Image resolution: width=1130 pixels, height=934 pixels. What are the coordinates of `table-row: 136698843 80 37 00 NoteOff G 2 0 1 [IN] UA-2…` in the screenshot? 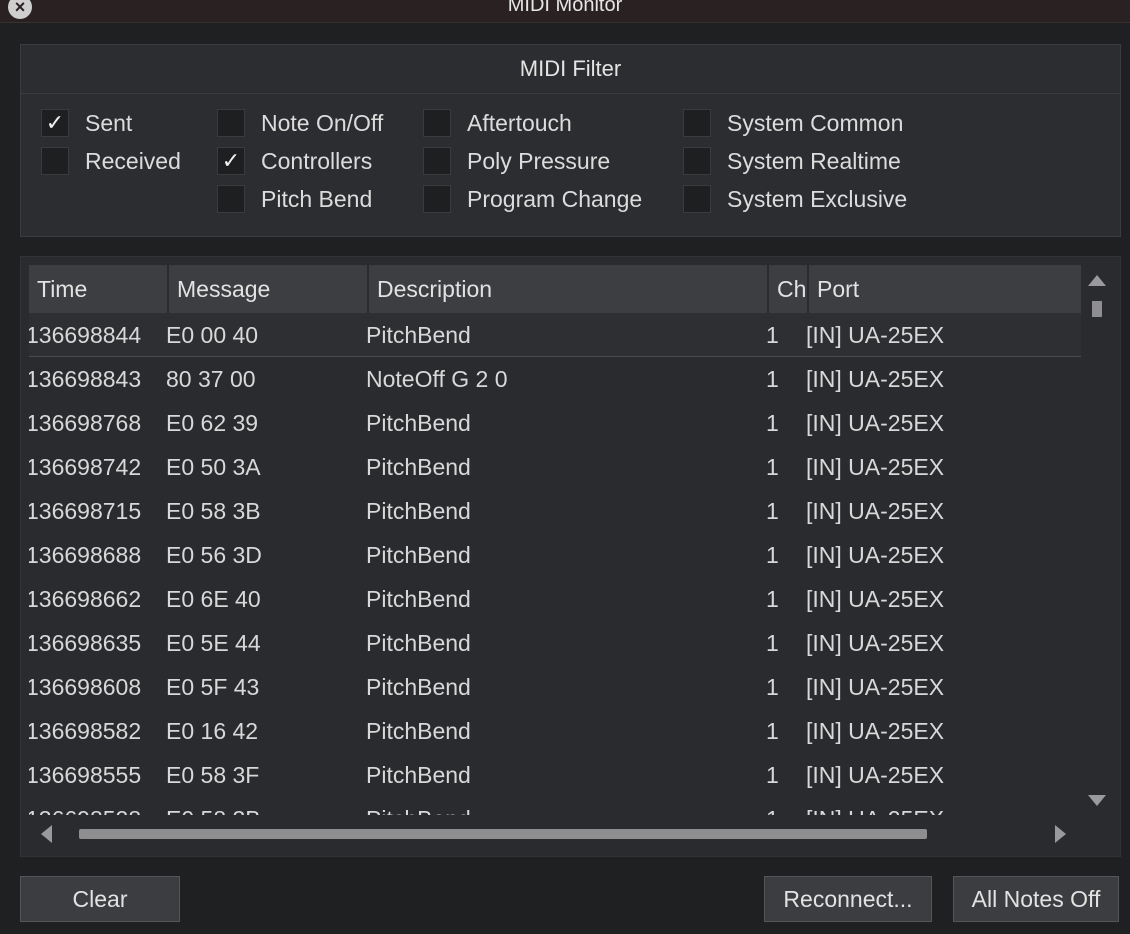 It's located at (555, 379).